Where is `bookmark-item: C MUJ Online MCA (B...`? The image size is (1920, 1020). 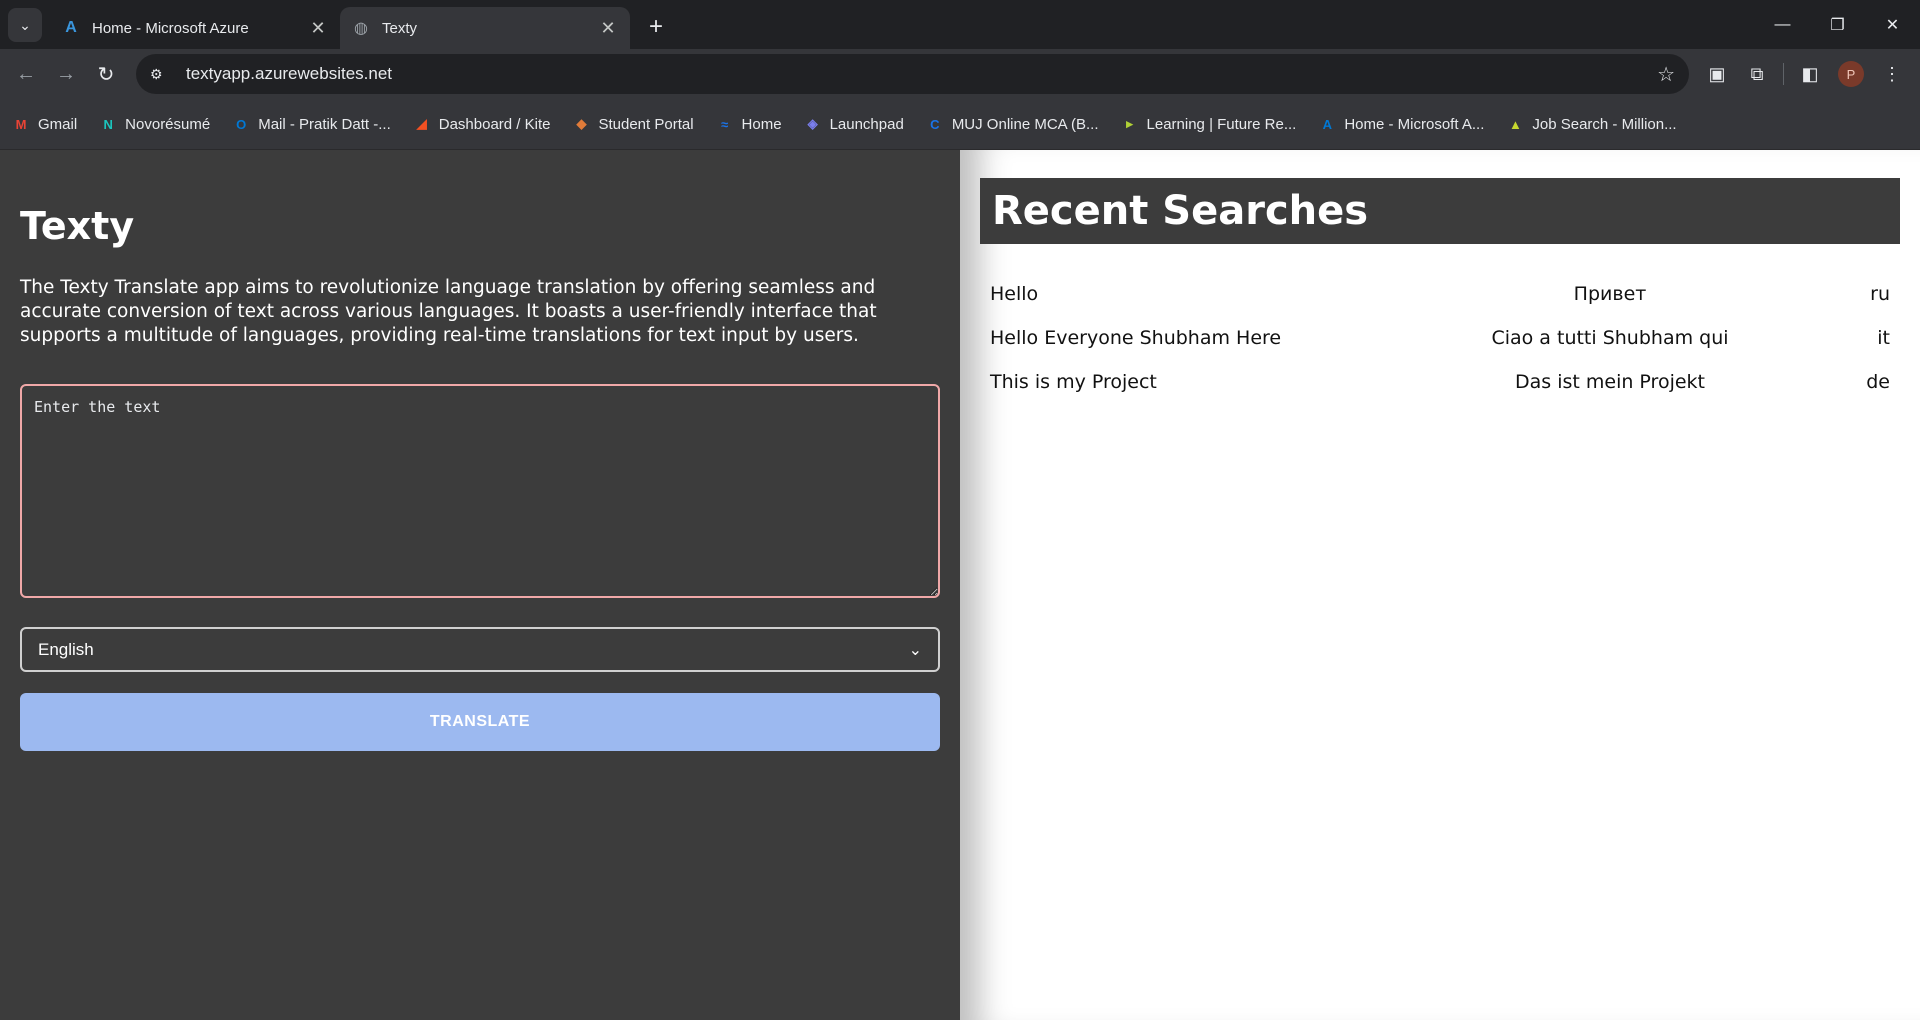
bookmark-item: C MUJ Online MCA (B... is located at coordinates (1012, 124).